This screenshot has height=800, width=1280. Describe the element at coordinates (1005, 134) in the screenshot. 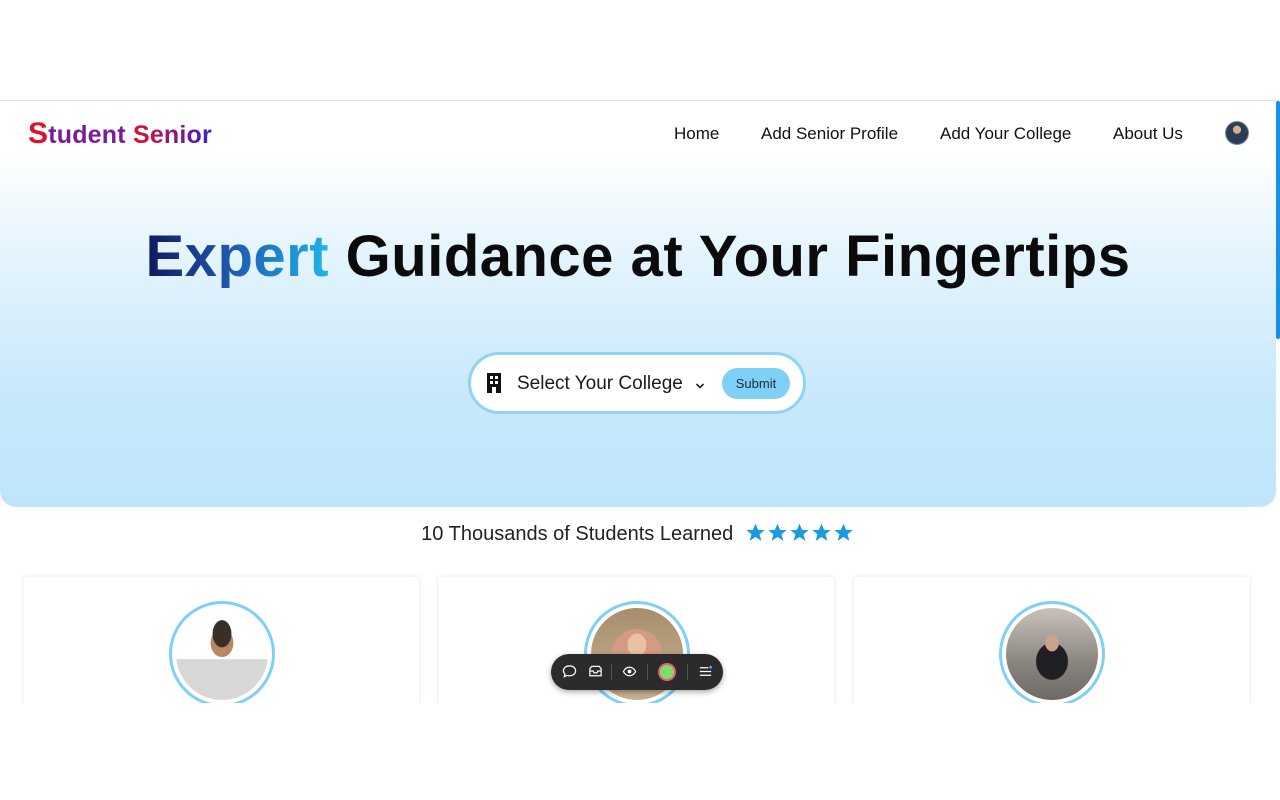

I see `nav-add-your-college: Add Your College` at that location.